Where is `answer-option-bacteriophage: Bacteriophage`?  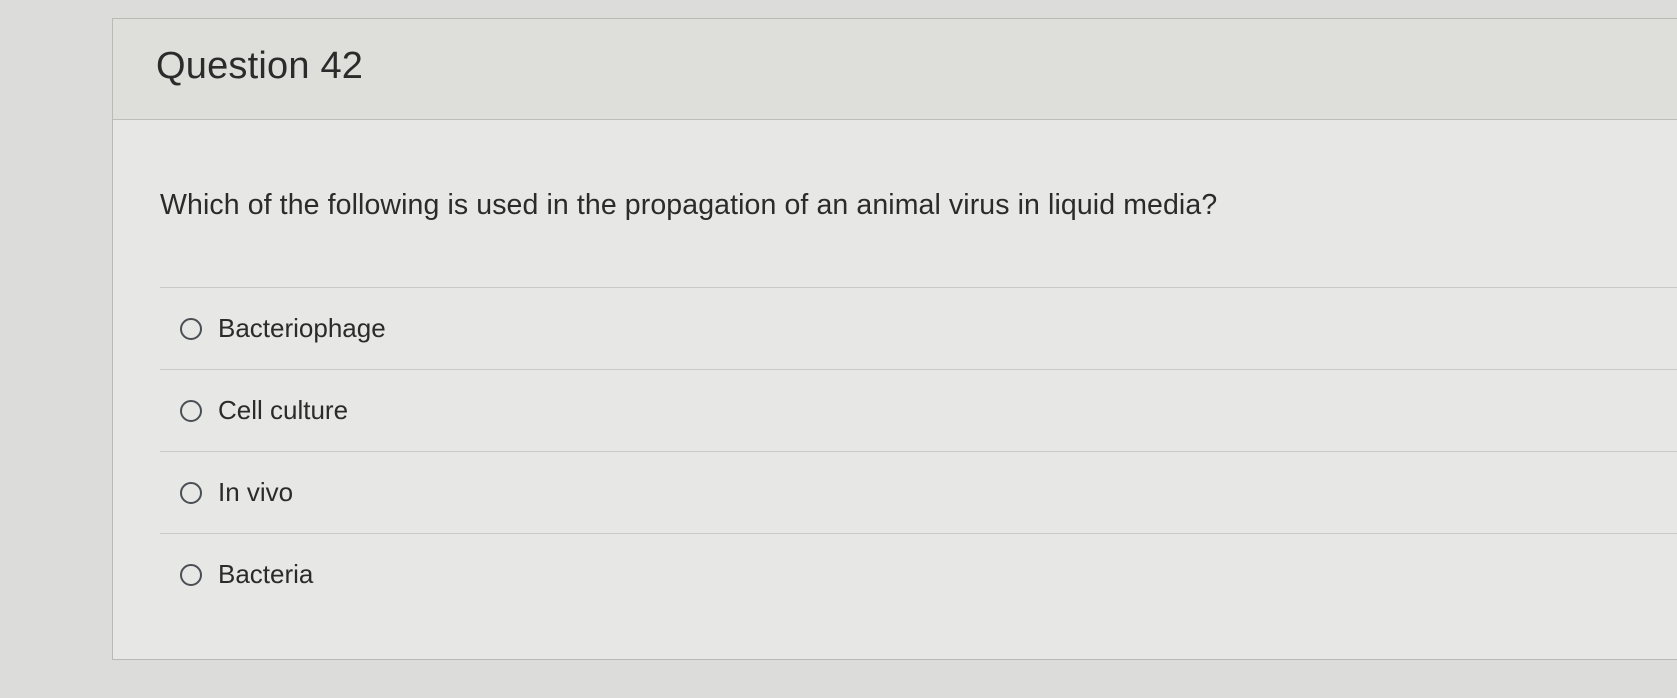 answer-option-bacteriophage: Bacteriophage is located at coordinates (918, 328).